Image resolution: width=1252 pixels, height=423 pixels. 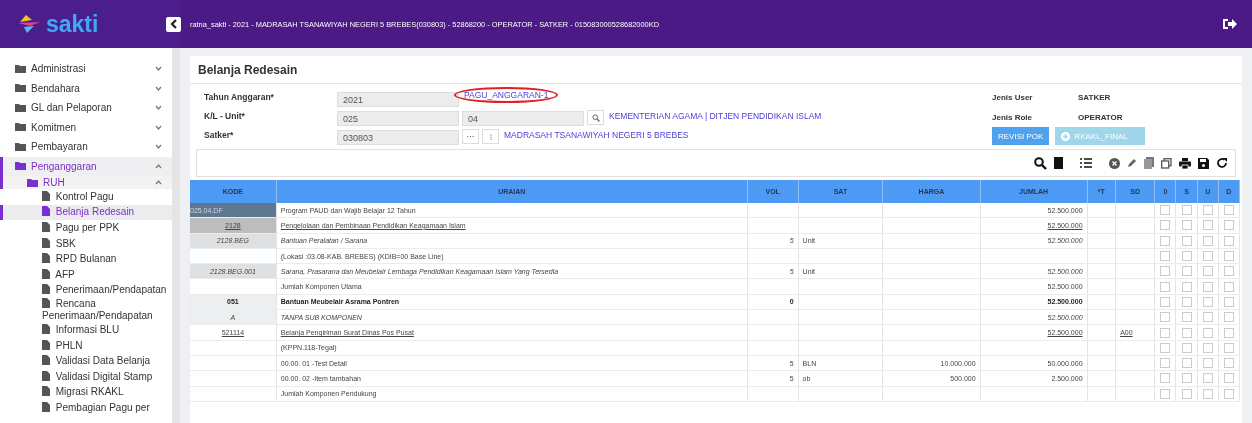 What do you see at coordinates (86, 259) in the screenshot?
I see `sidebar-item: RPD Bulanan` at bounding box center [86, 259].